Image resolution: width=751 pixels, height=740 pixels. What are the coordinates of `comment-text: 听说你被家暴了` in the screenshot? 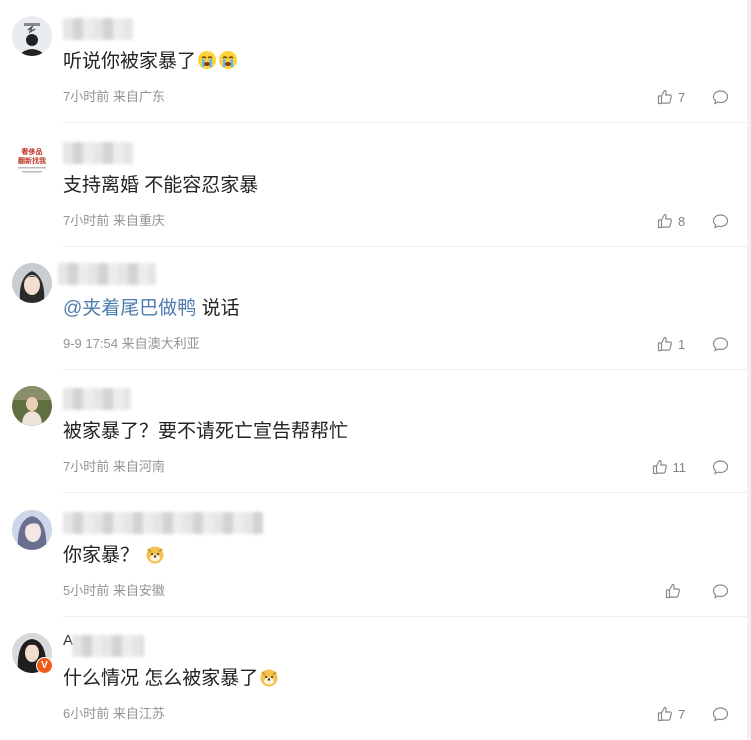 It's located at (150, 62).